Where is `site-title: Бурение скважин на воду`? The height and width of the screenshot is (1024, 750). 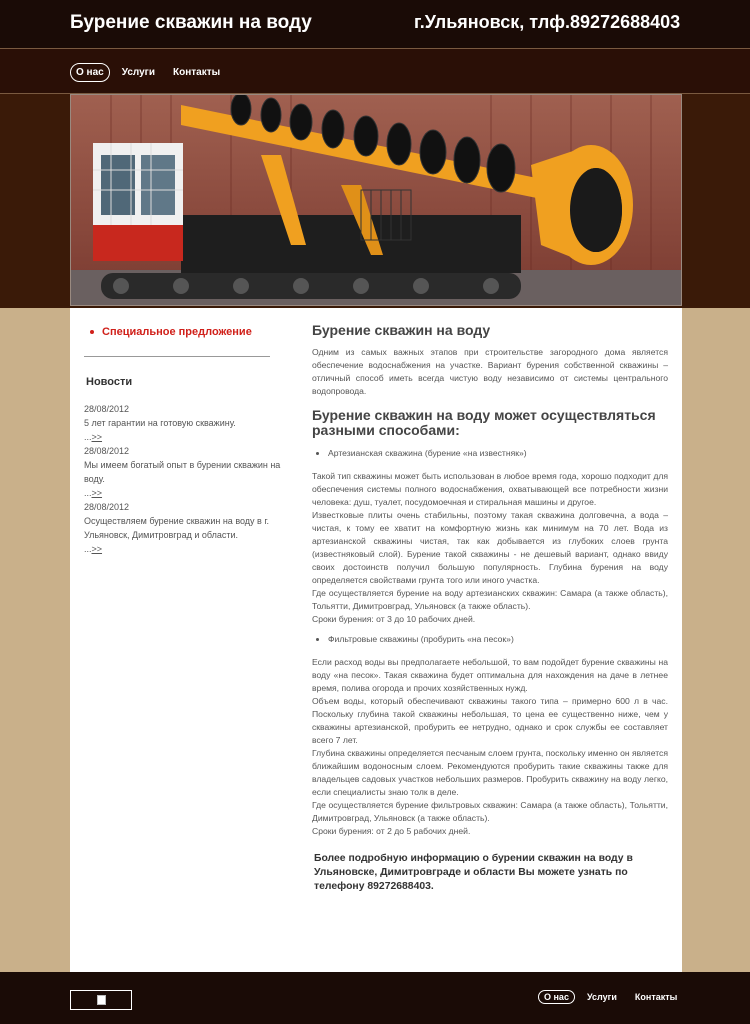
site-title: Бурение скважин на воду is located at coordinates (191, 22).